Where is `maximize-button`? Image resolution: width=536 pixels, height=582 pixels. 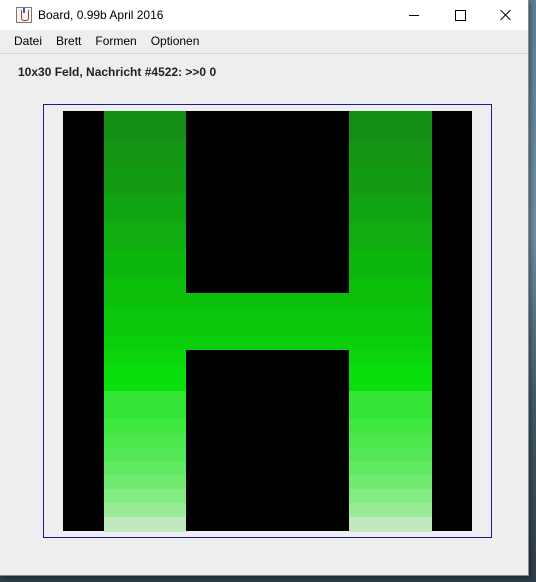
maximize-button is located at coordinates (460, 15).